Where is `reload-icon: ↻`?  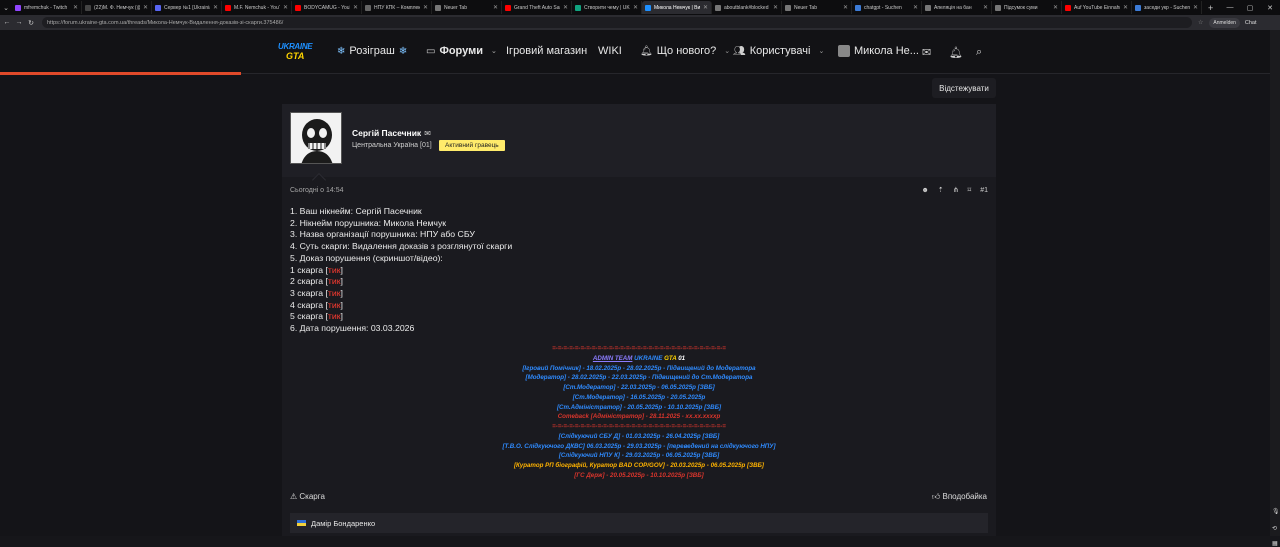
reload-icon: ↻ is located at coordinates (31, 23).